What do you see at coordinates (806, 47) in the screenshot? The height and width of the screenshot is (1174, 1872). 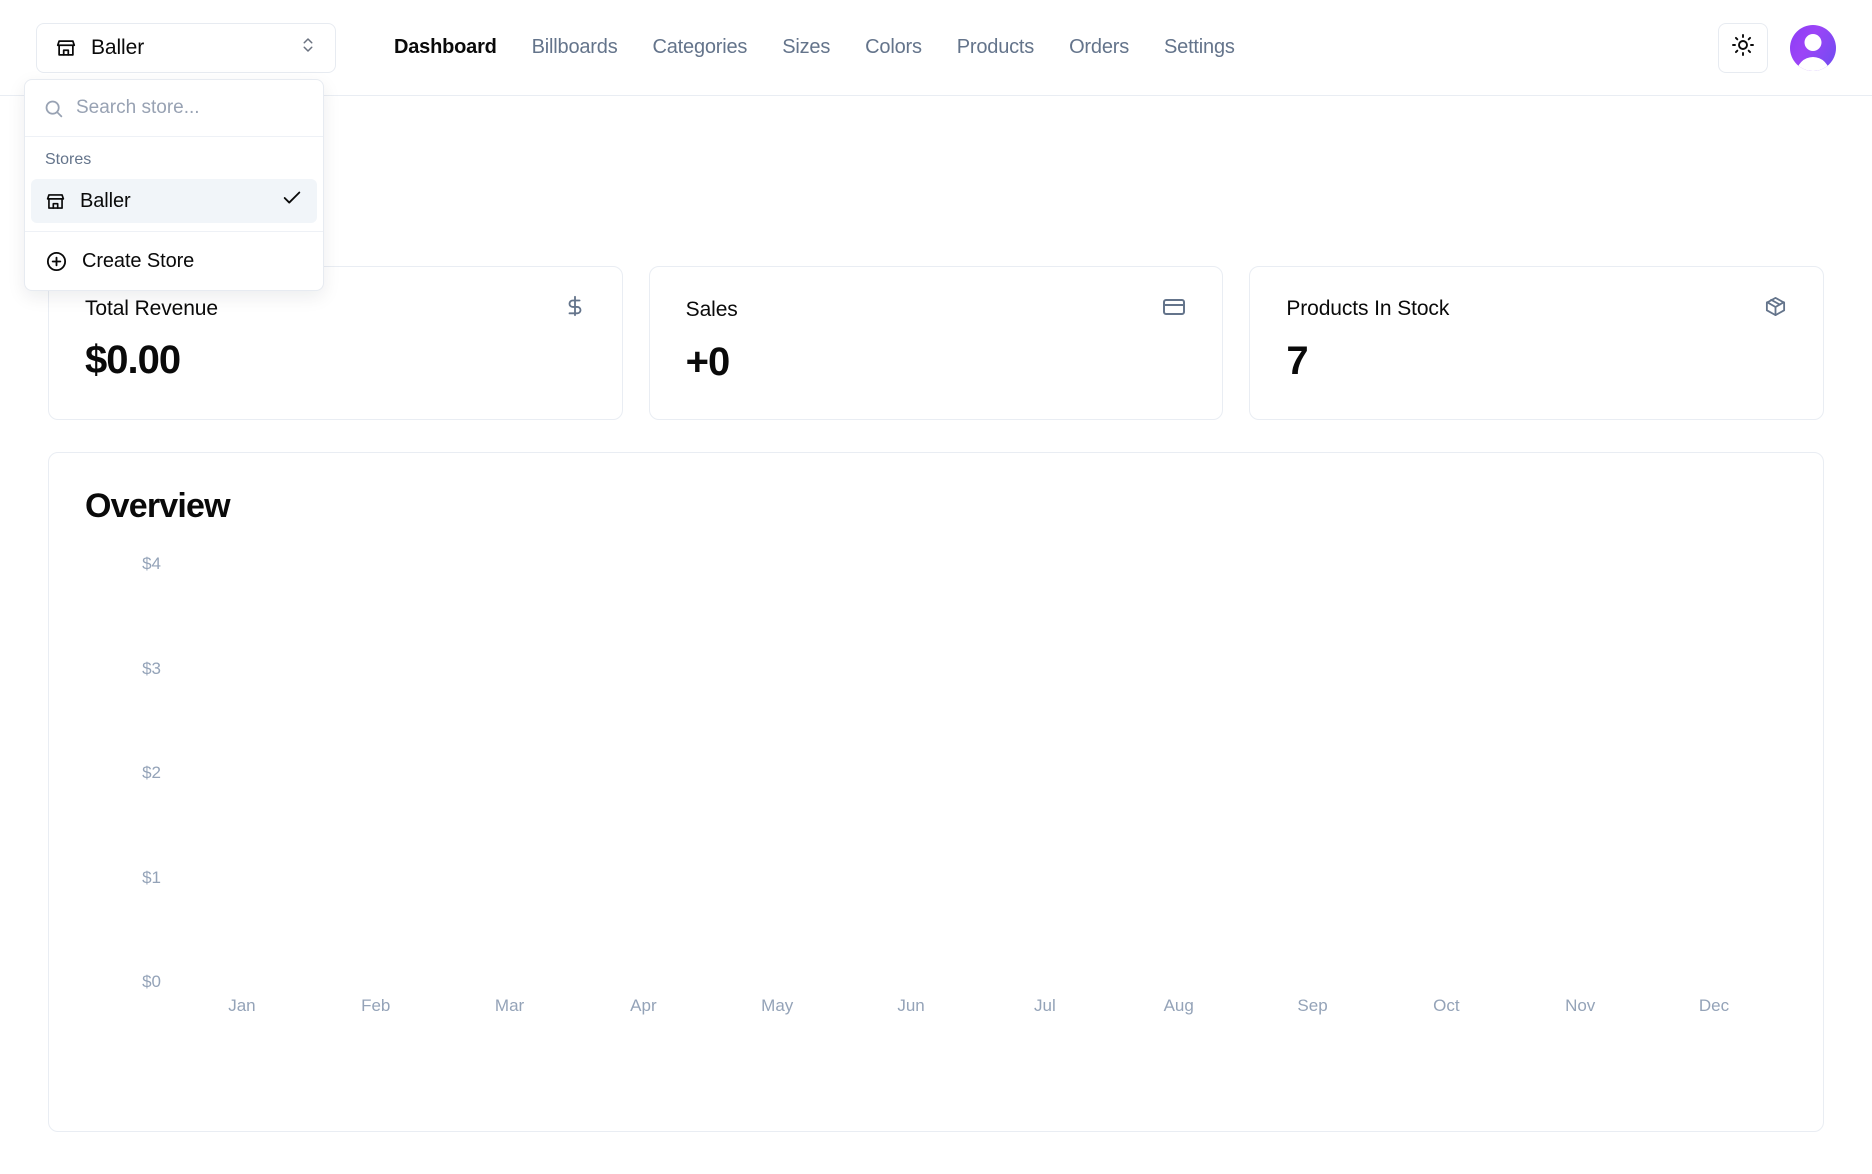 I see `nav-link-sizes: Sizes` at bounding box center [806, 47].